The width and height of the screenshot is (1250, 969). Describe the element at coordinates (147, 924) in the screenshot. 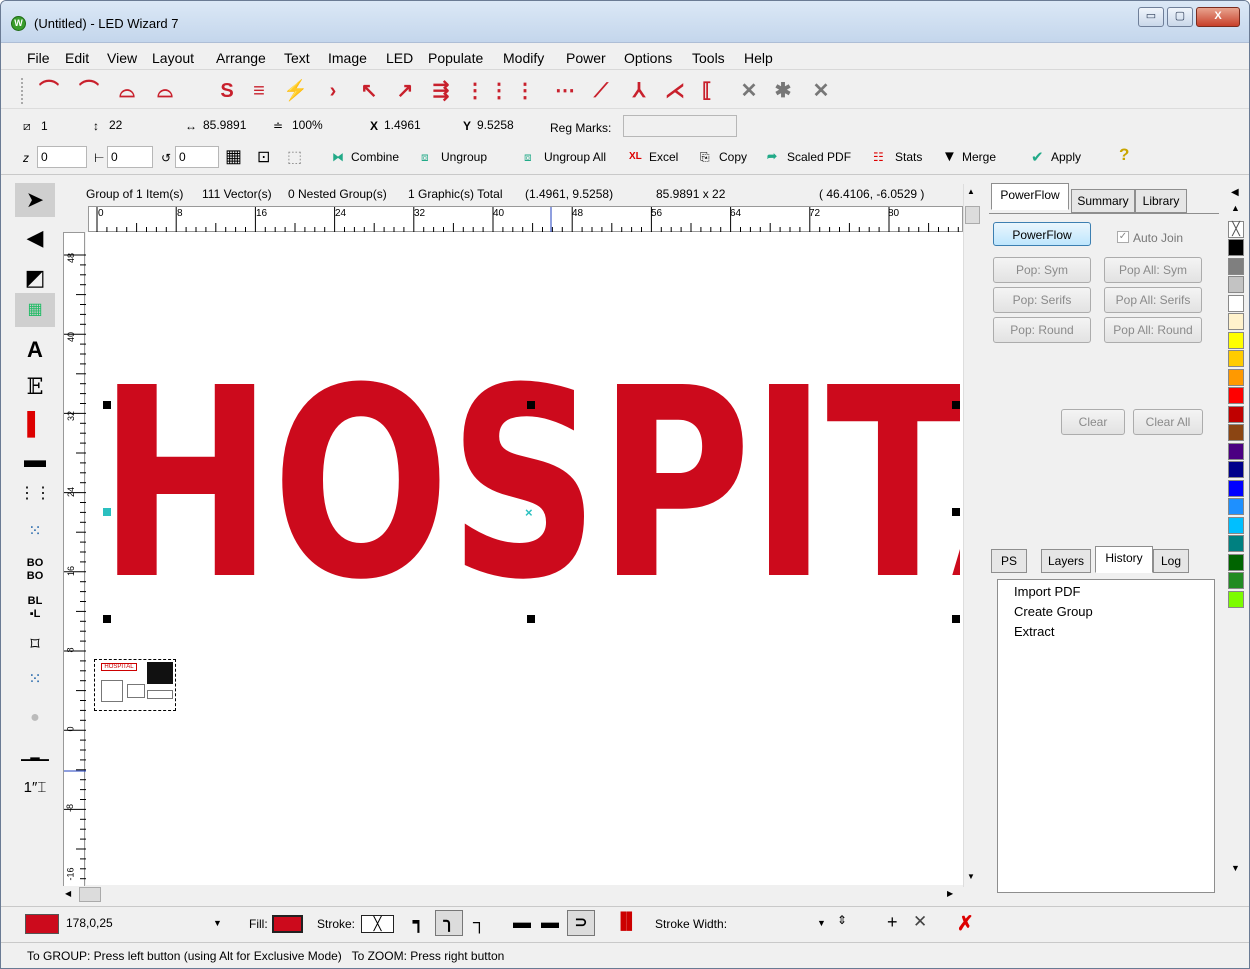

I see `color-value-combo: 178,0,25` at that location.